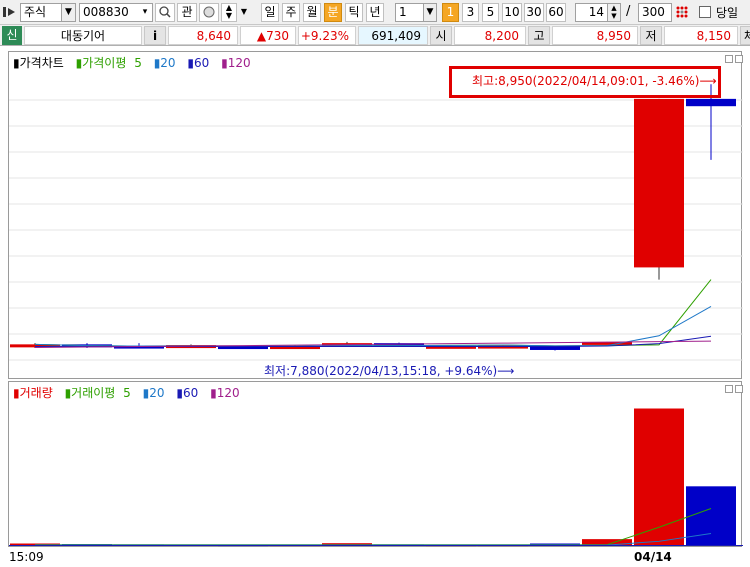  I want to click on legend-vol-ma120: ▮120, so click(225, 393).